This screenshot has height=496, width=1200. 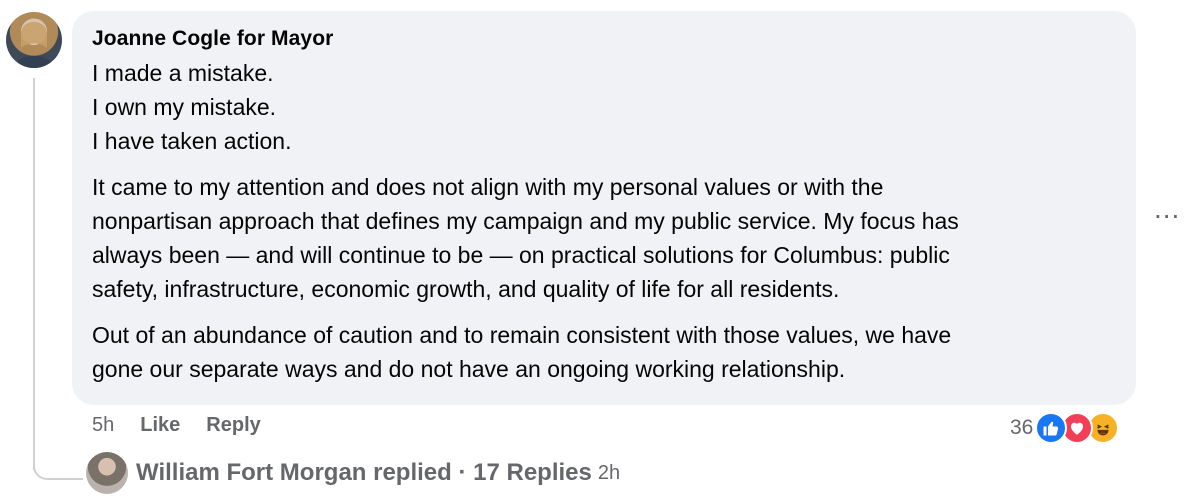 I want to click on comment-author: Joanne Cogle for Mayor, so click(x=212, y=39).